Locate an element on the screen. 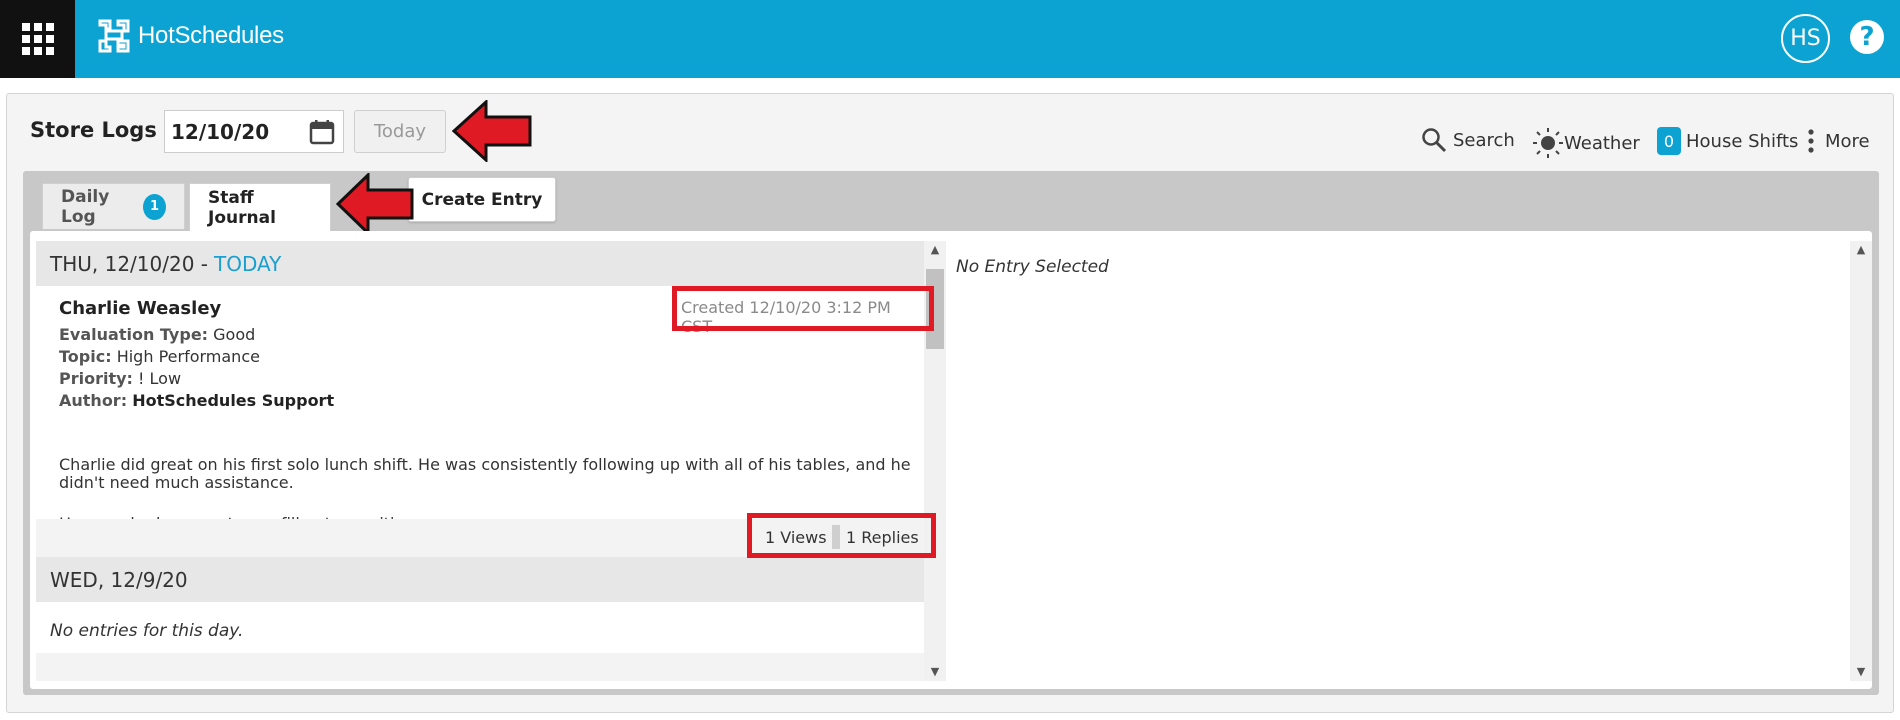 The image size is (1900, 720). sun-icon is located at coordinates (1548, 143).